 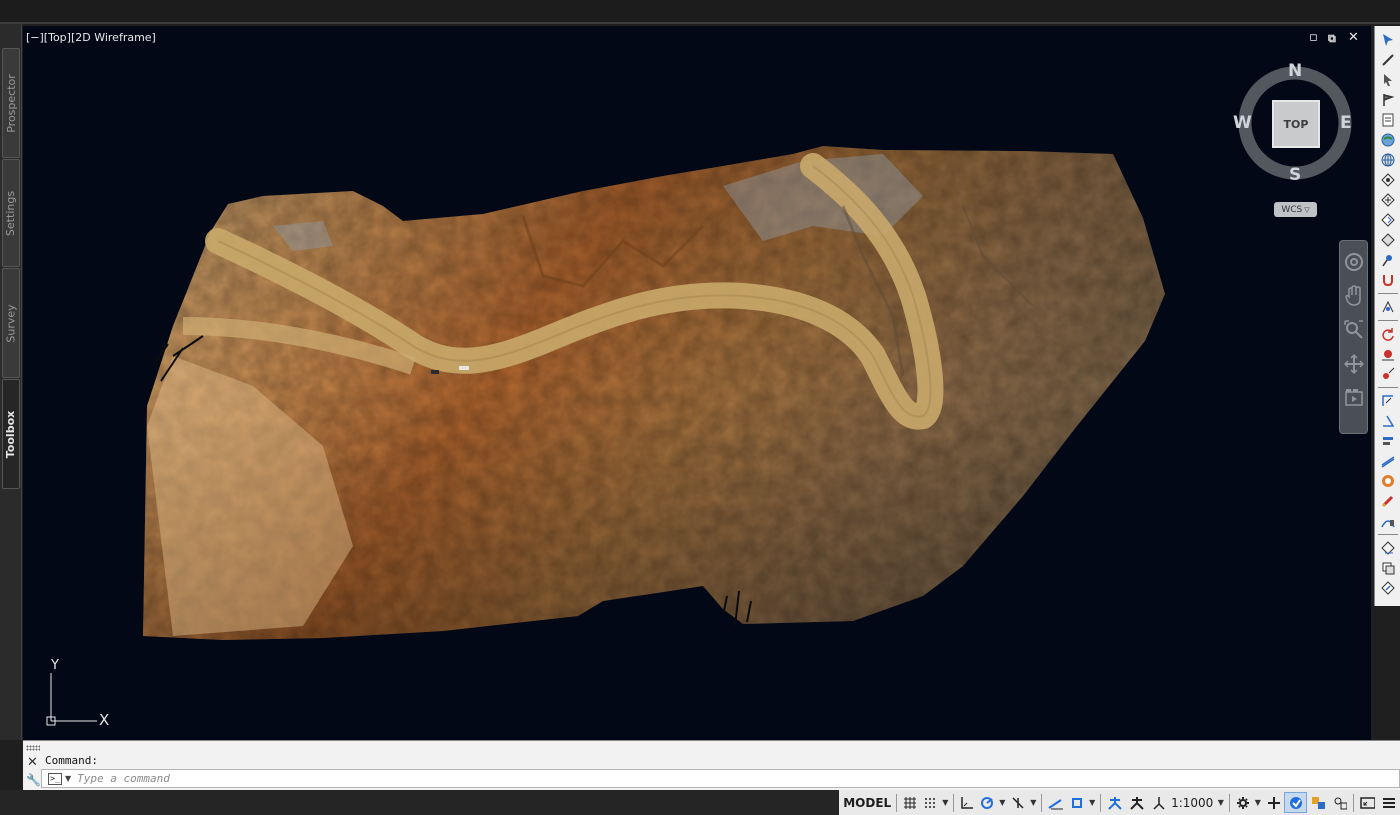 What do you see at coordinates (1346, 123) in the screenshot?
I see `compass-east: E` at bounding box center [1346, 123].